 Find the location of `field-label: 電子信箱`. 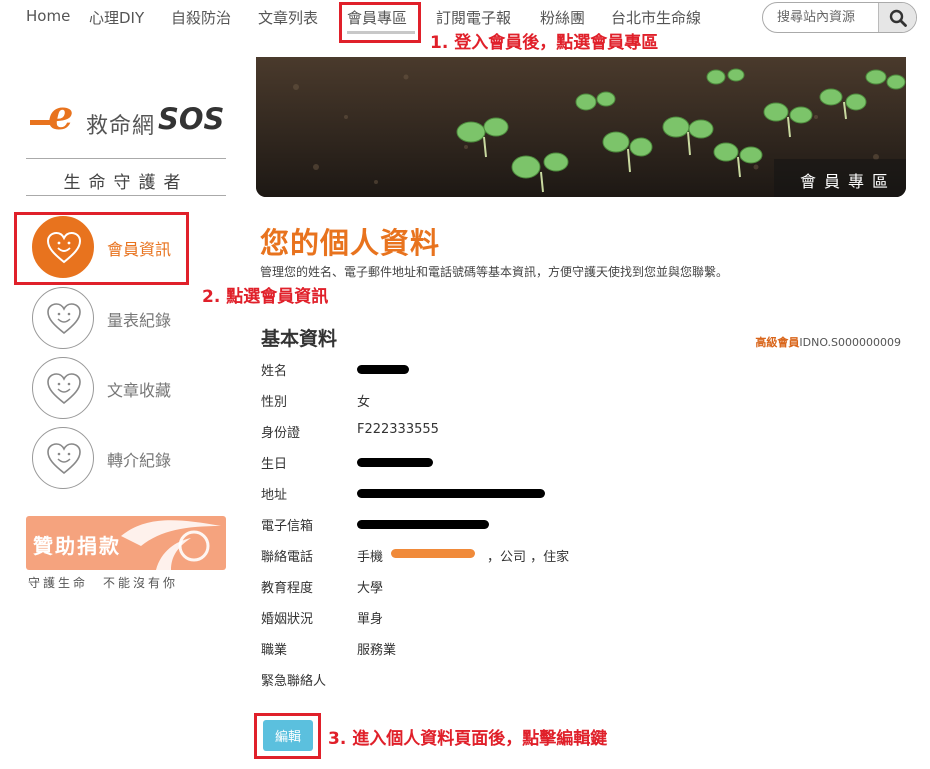

field-label: 電子信箱 is located at coordinates (287, 526).